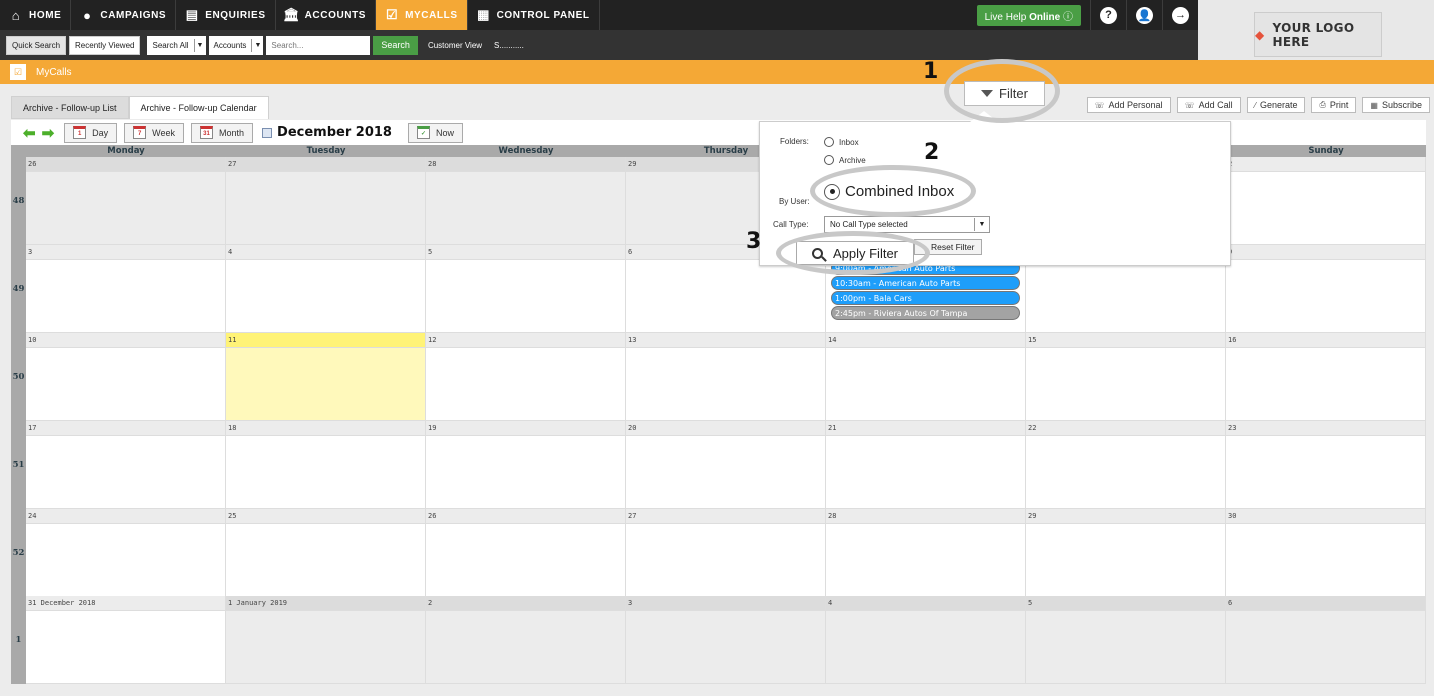 The height and width of the screenshot is (696, 1434). I want to click on calendar-day-cell: 19, so click(526, 465).